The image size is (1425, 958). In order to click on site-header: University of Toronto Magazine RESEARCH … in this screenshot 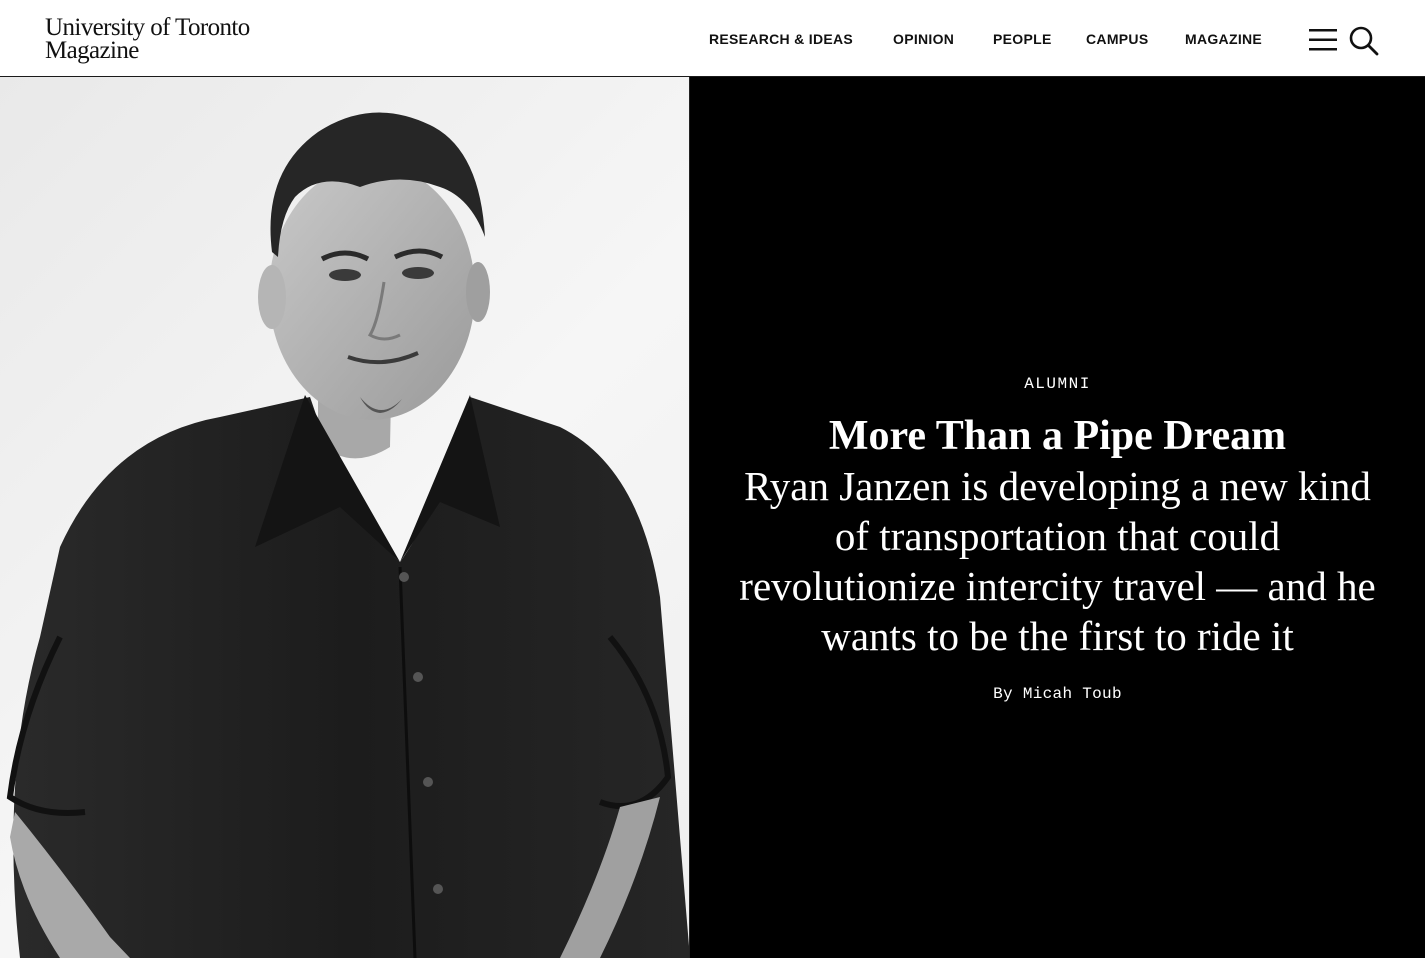, I will do `click(712, 38)`.